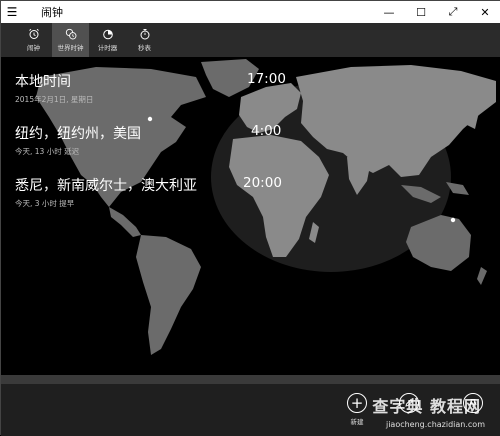  Describe the element at coordinates (45, 203) in the screenshot. I see `clock-detail: 今天, 3 小时 提早` at that location.